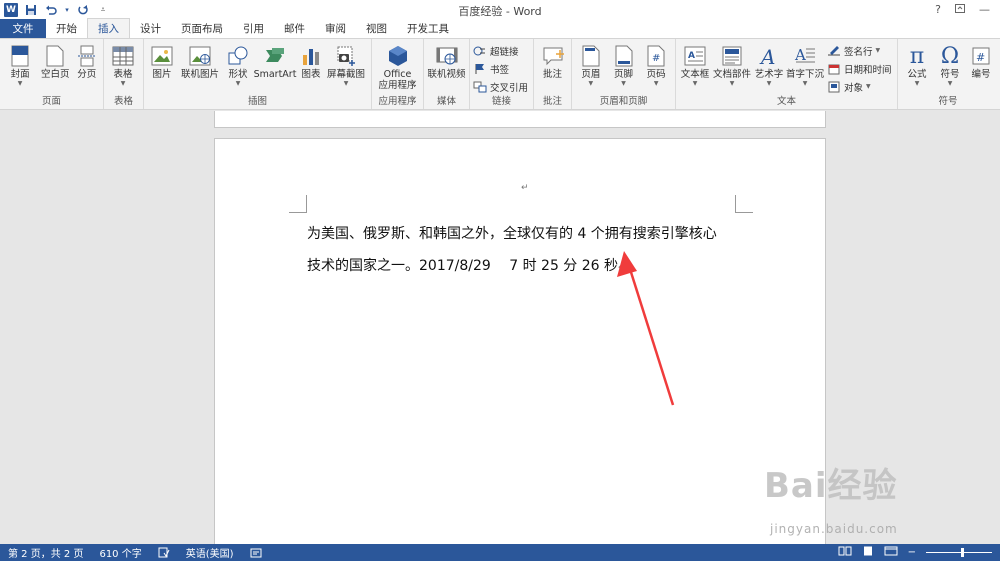  Describe the element at coordinates (86, 64) in the screenshot. I see `page-break-button: 分页` at that location.